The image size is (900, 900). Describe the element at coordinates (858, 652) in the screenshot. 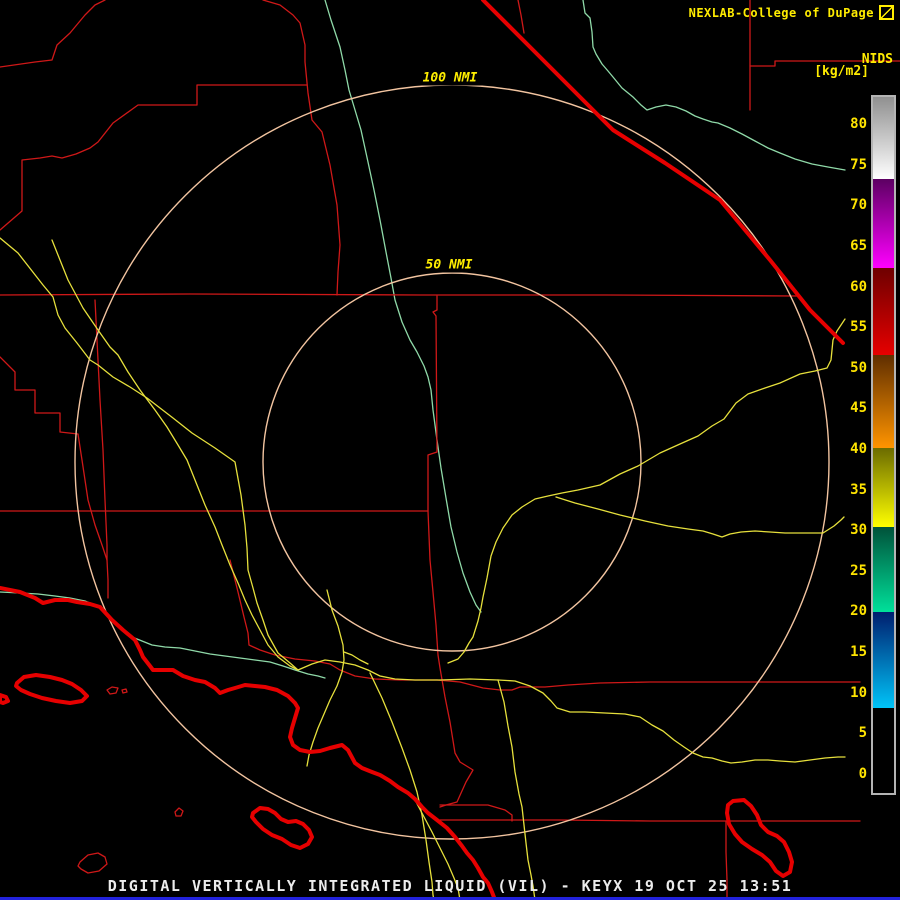

I see `colorbar-tick-label: 15` at that location.